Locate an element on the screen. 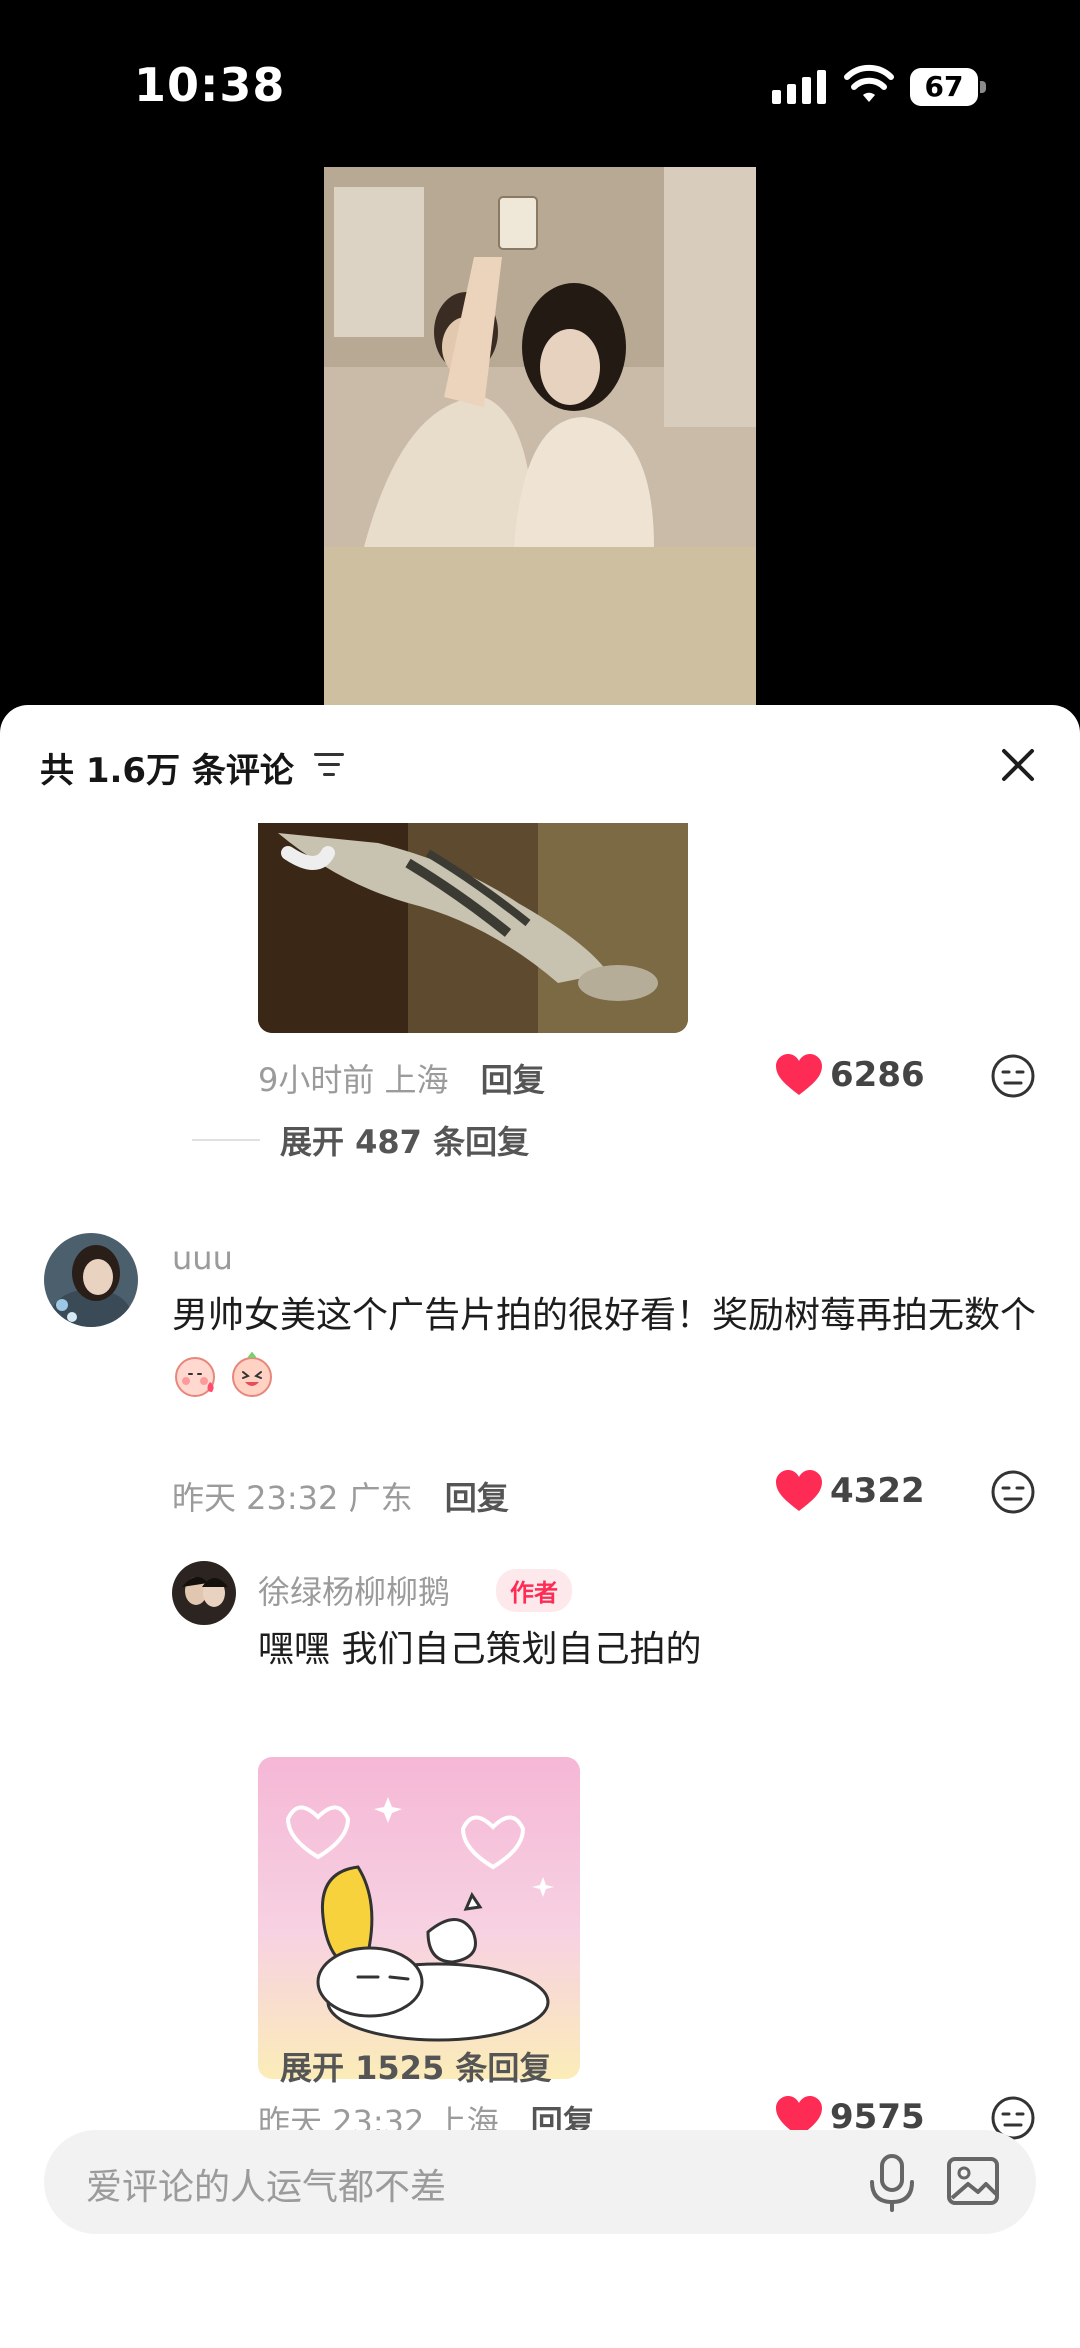  video-player is located at coordinates (540, 437).